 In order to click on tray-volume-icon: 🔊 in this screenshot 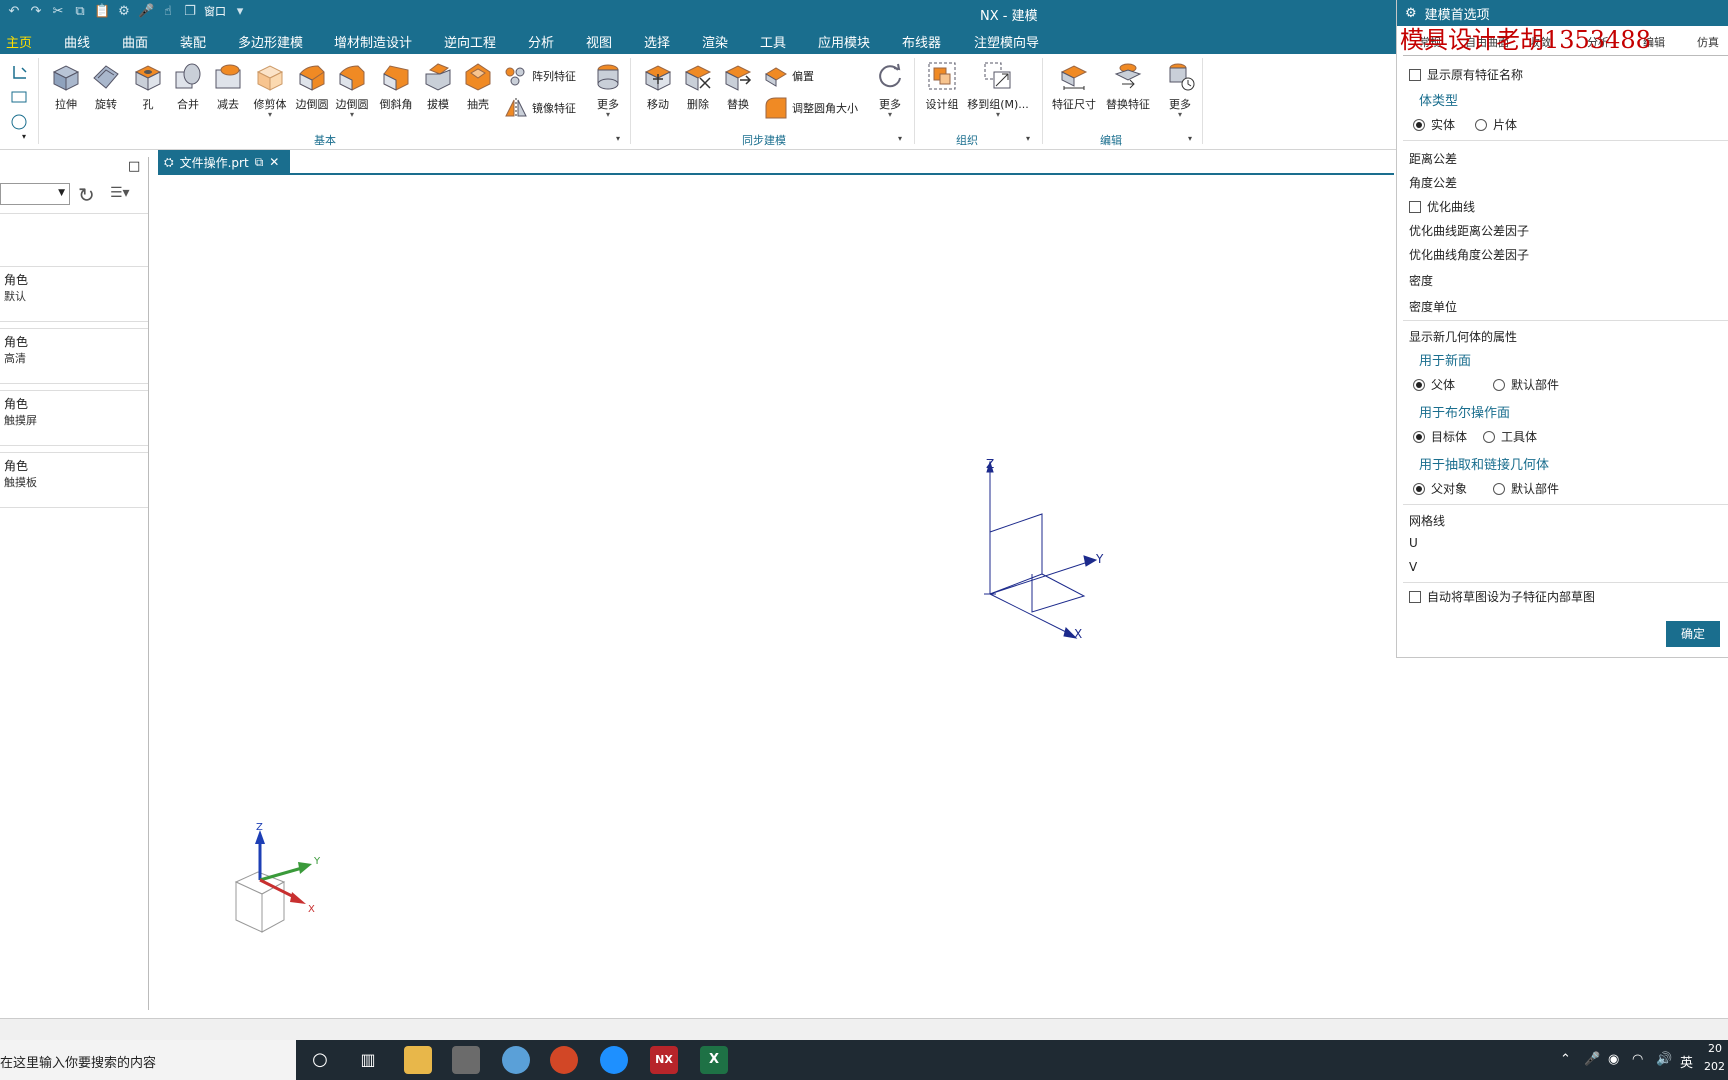, I will do `click(1664, 1059)`.